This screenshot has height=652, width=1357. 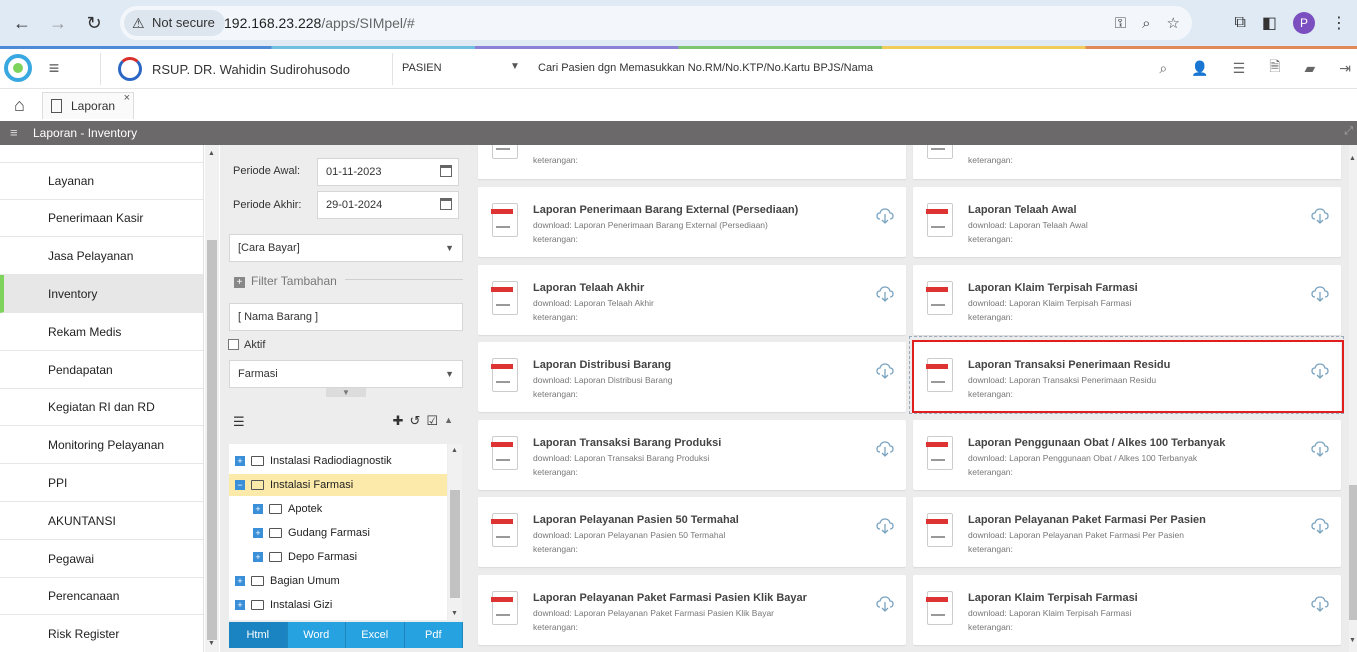 I want to click on title-menu-icon: ≡, so click(x=14, y=132).